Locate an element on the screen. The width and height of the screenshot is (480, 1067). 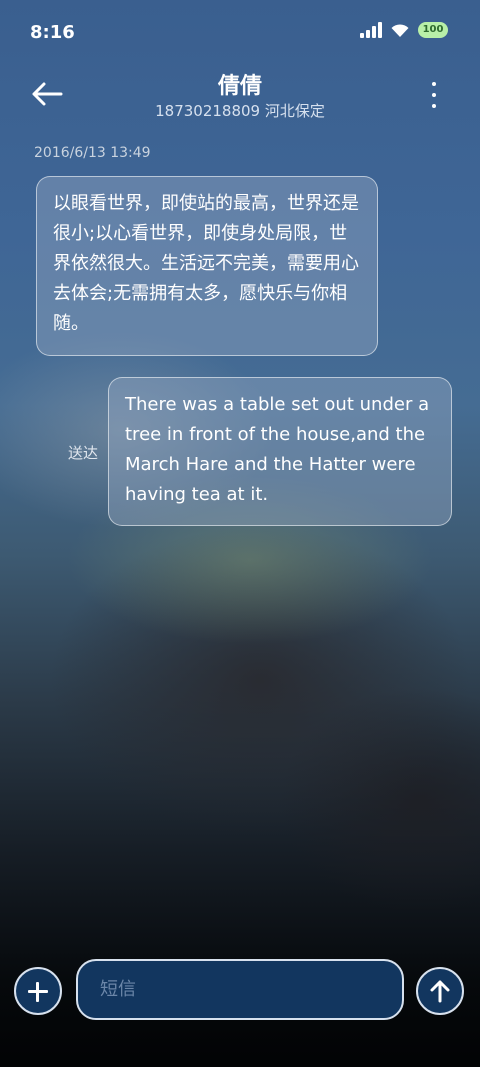
conversation-header: 倩倩 18730218809 河北保定 is located at coordinates (240, 101).